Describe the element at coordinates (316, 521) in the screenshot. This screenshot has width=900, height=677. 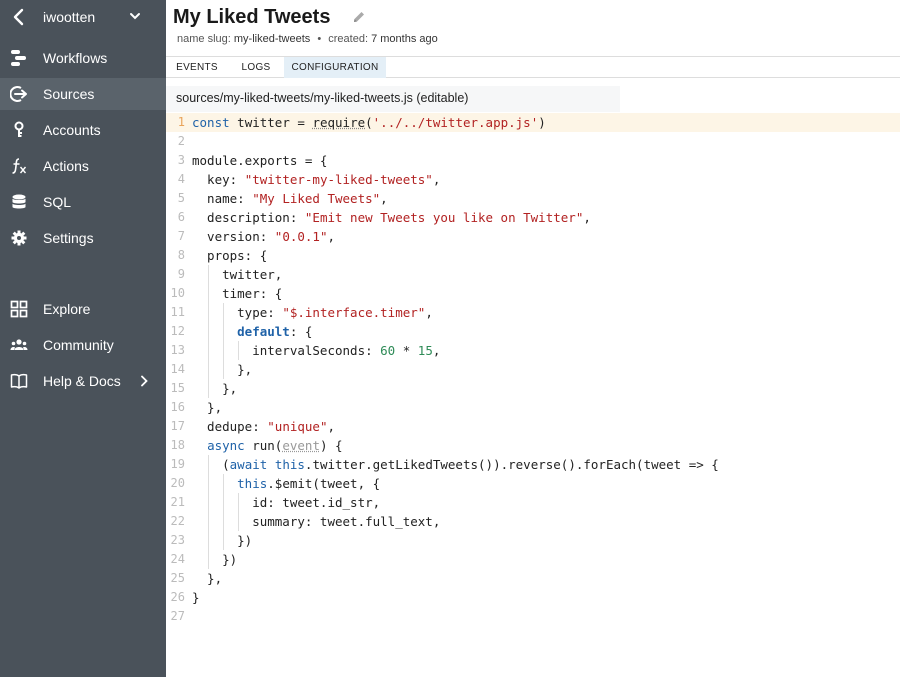
I see `code-text: summary: tweet.full_text,` at that location.